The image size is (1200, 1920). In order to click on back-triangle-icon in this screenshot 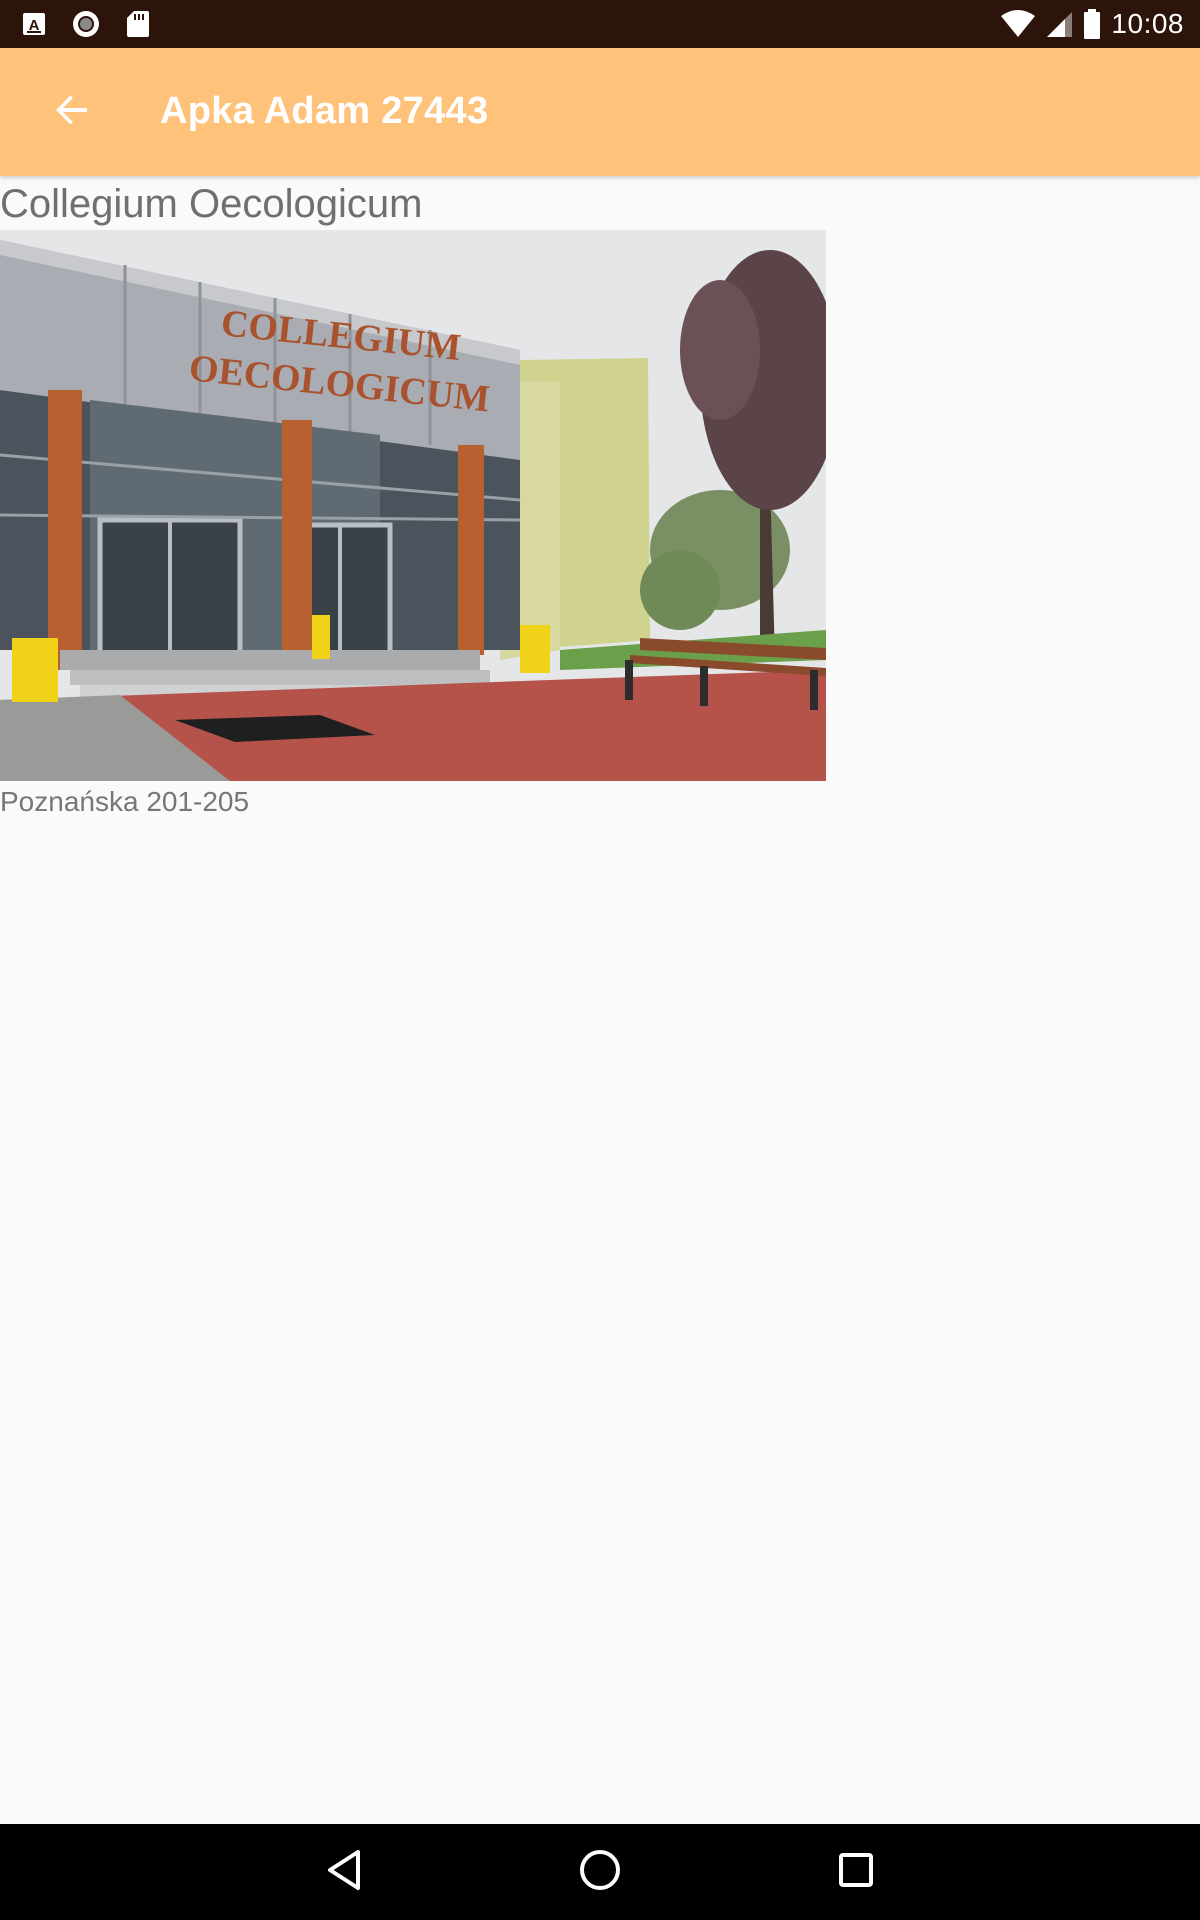, I will do `click(344, 1872)`.